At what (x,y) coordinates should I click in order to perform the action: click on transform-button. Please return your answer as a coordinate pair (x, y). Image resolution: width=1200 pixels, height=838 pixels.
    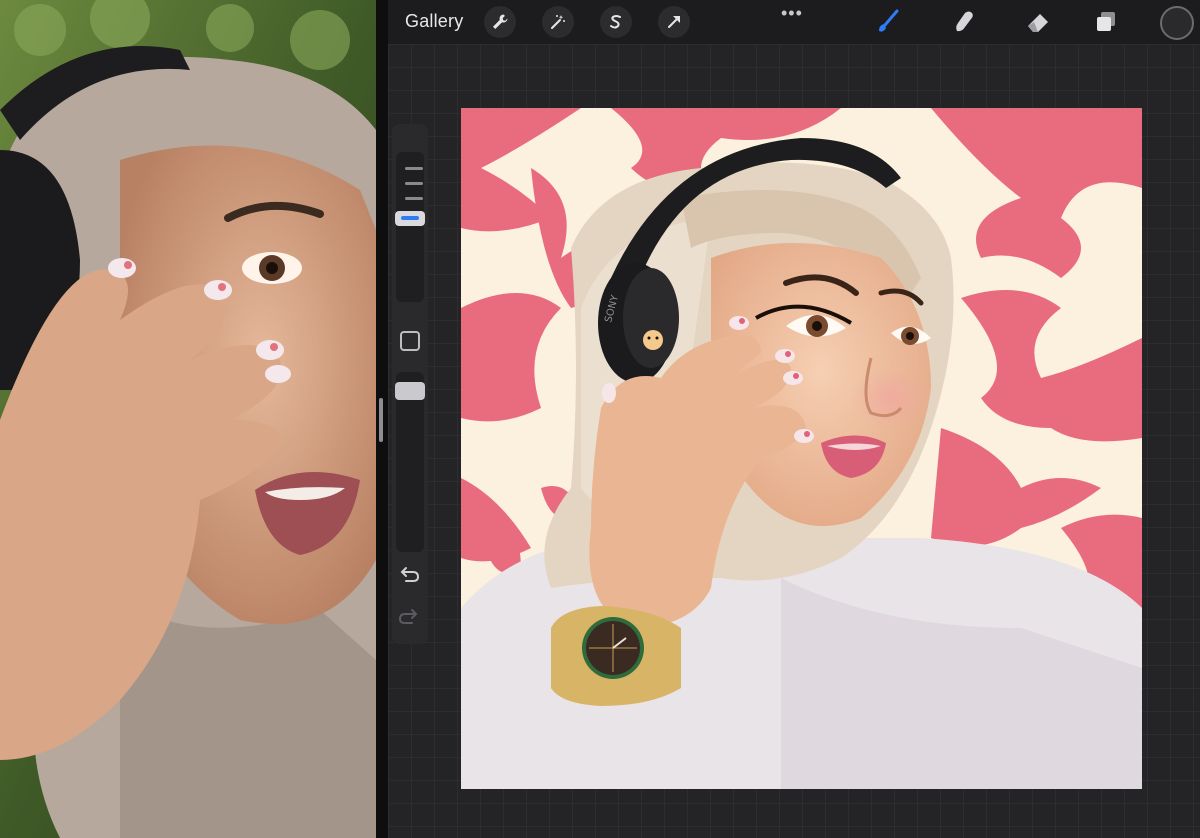
    Looking at the image, I should click on (674, 22).